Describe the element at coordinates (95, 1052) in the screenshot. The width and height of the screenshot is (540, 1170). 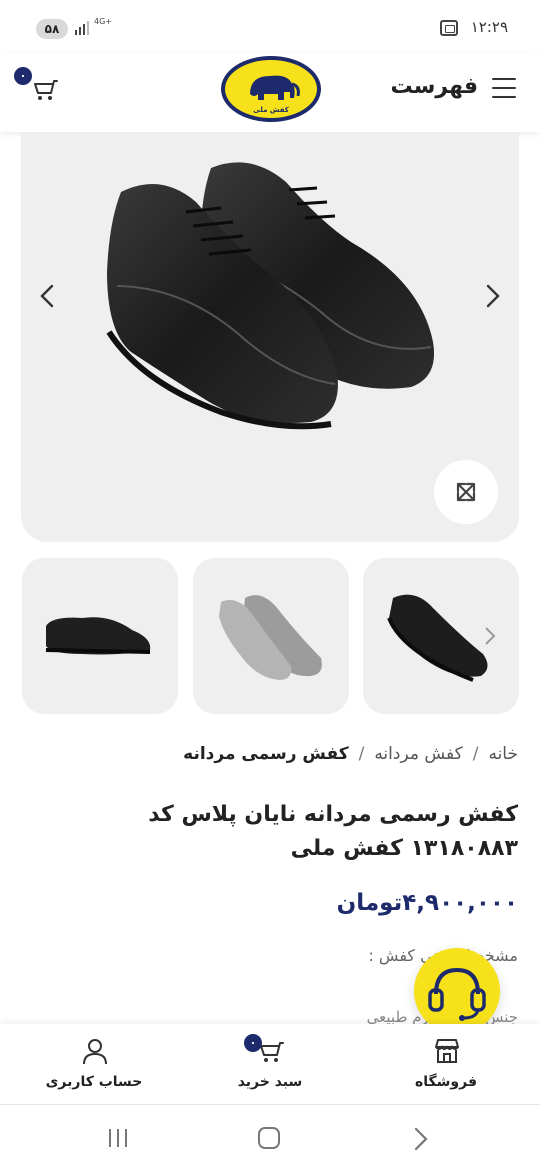
I see `user-icon` at that location.